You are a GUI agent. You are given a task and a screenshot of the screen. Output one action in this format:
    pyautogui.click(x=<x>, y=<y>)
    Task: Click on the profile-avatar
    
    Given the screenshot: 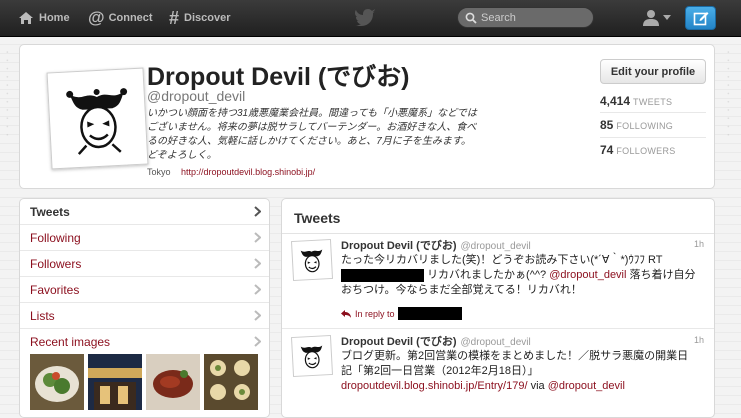 What is the action you would take?
    pyautogui.click(x=97, y=118)
    